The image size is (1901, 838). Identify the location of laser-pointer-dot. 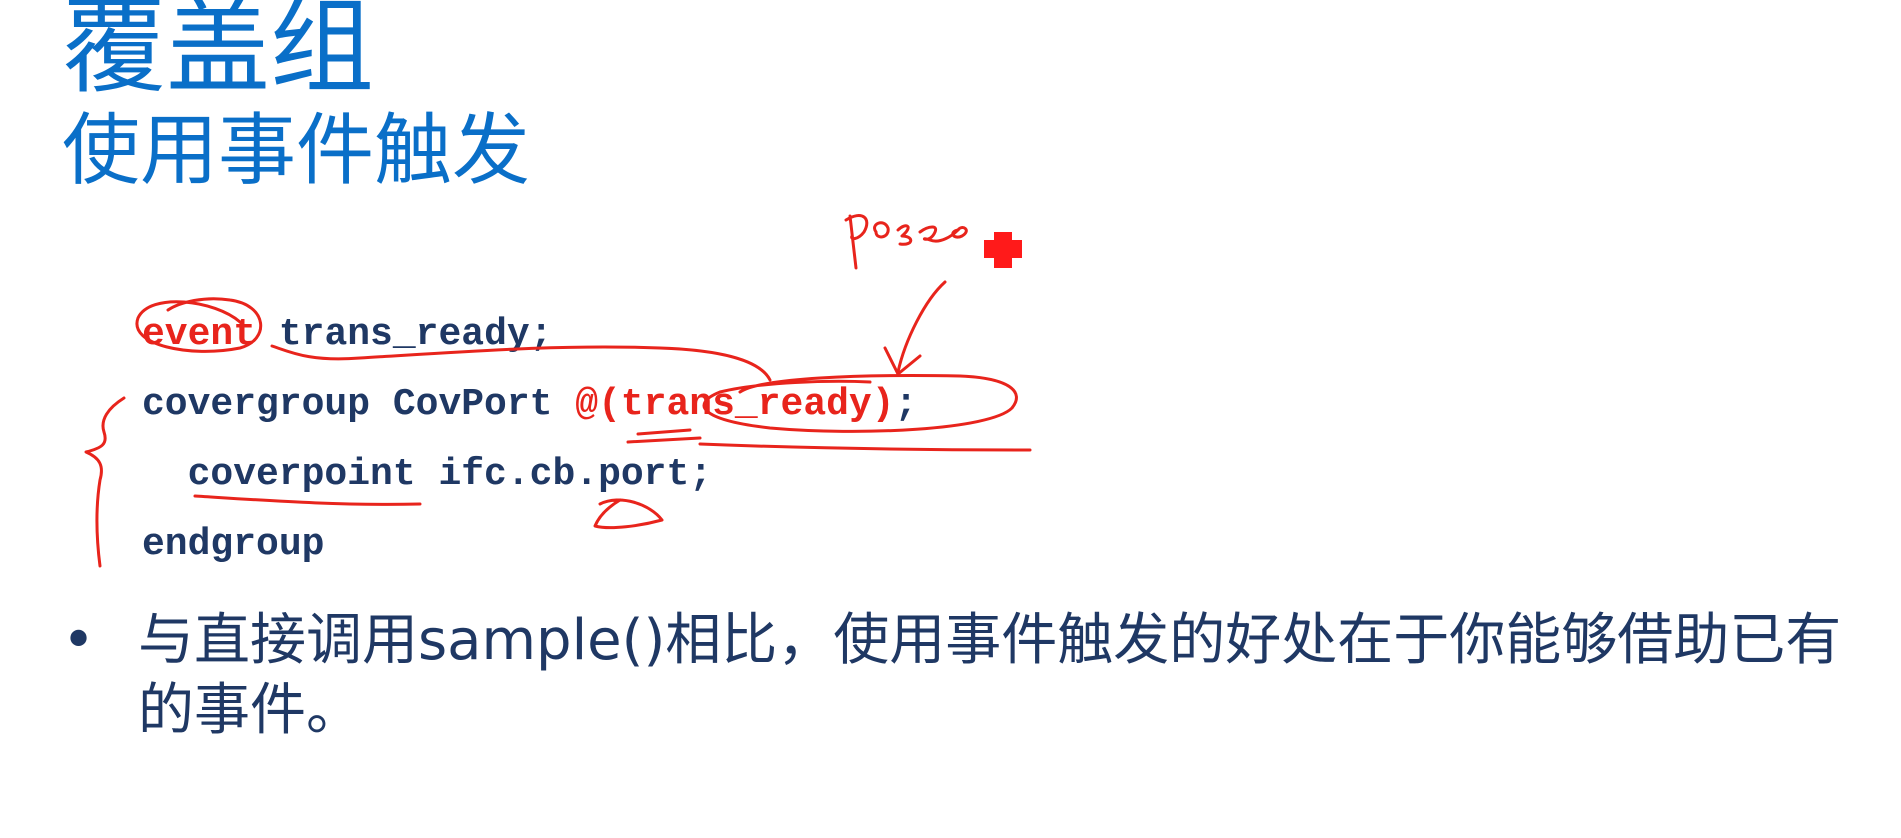
(1003, 250).